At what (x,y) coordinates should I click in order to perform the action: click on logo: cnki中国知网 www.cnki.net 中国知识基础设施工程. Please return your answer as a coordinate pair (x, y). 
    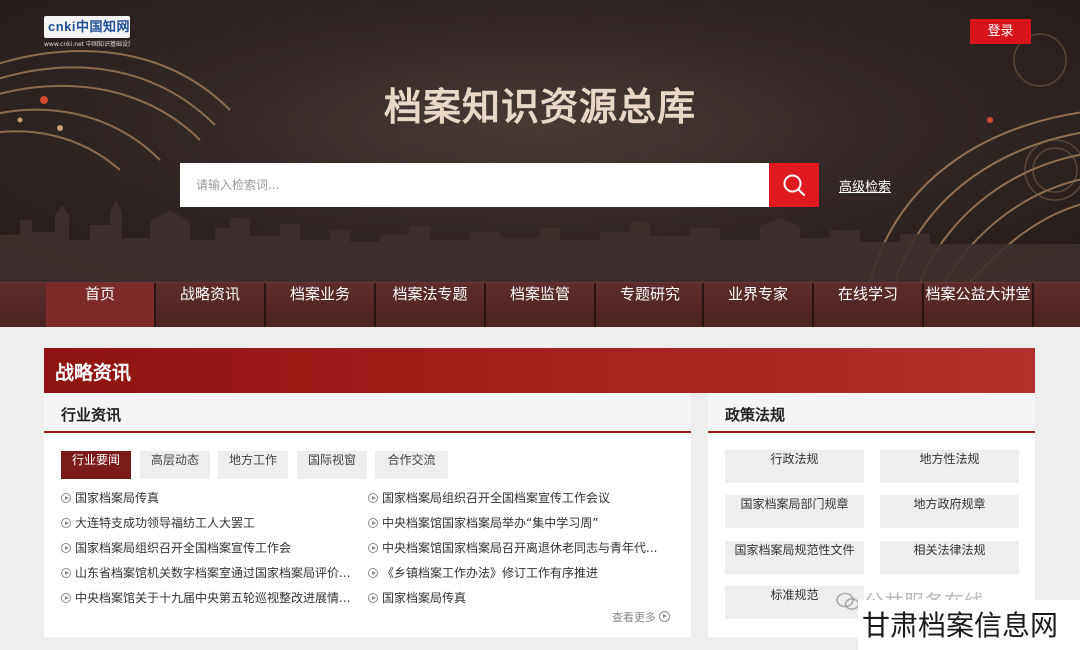
    Looking at the image, I should click on (87, 32).